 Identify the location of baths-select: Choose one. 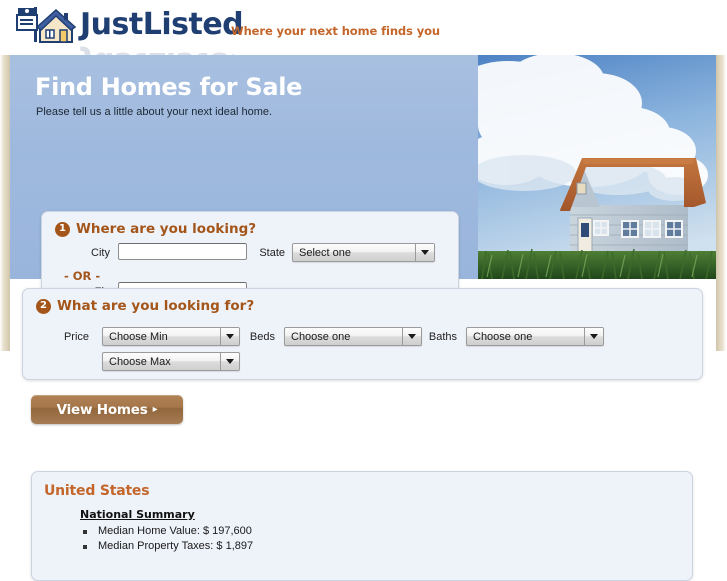
(535, 336).